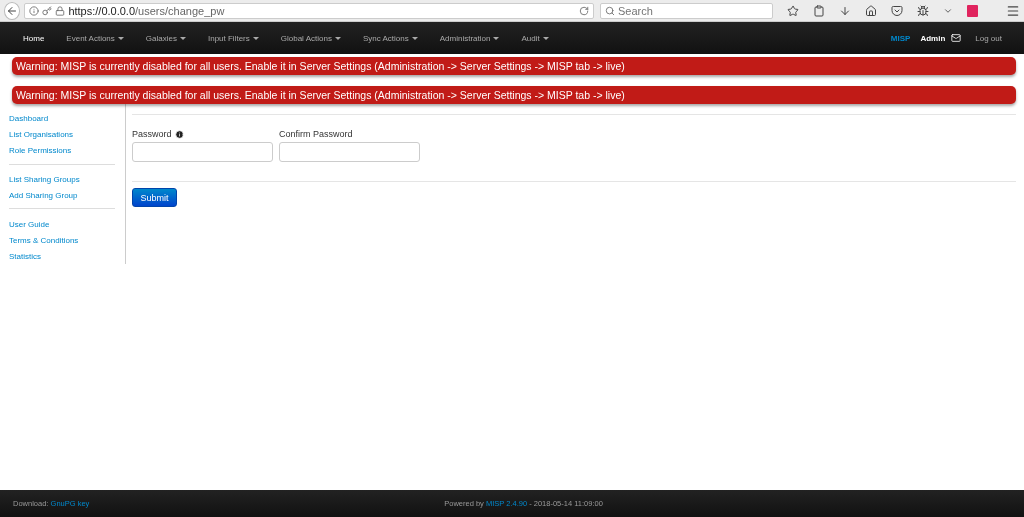 The width and height of the screenshot is (1024, 517). Describe the element at coordinates (154, 197) in the screenshot. I see `submit-button: Submit` at that location.